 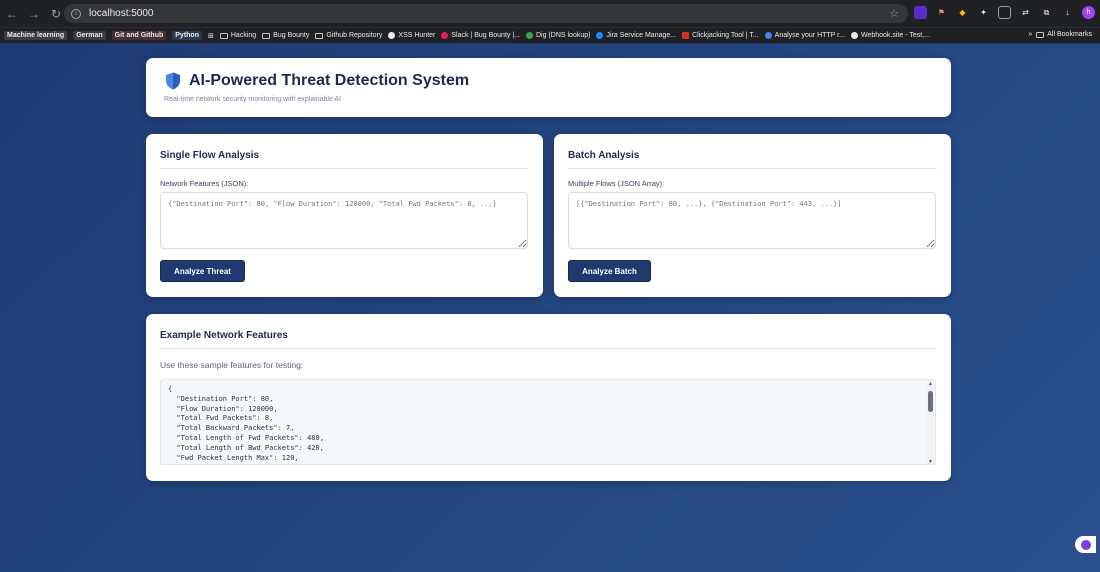 What do you see at coordinates (344, 220) in the screenshot?
I see `network-features-input` at bounding box center [344, 220].